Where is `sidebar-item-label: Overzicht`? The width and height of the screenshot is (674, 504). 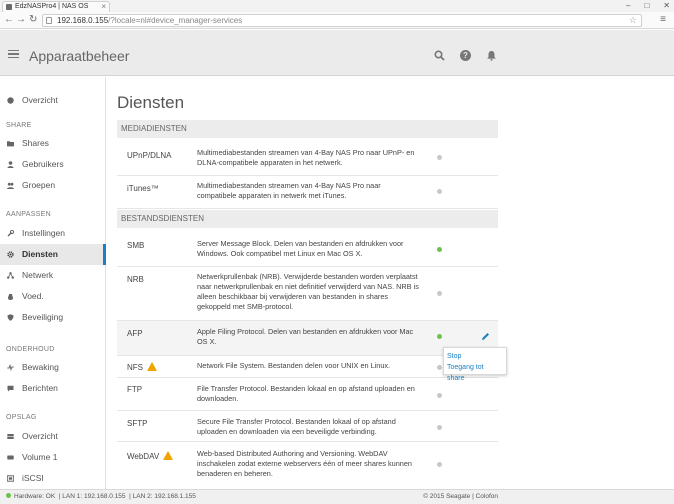 sidebar-item-label: Overzicht is located at coordinates (40, 100).